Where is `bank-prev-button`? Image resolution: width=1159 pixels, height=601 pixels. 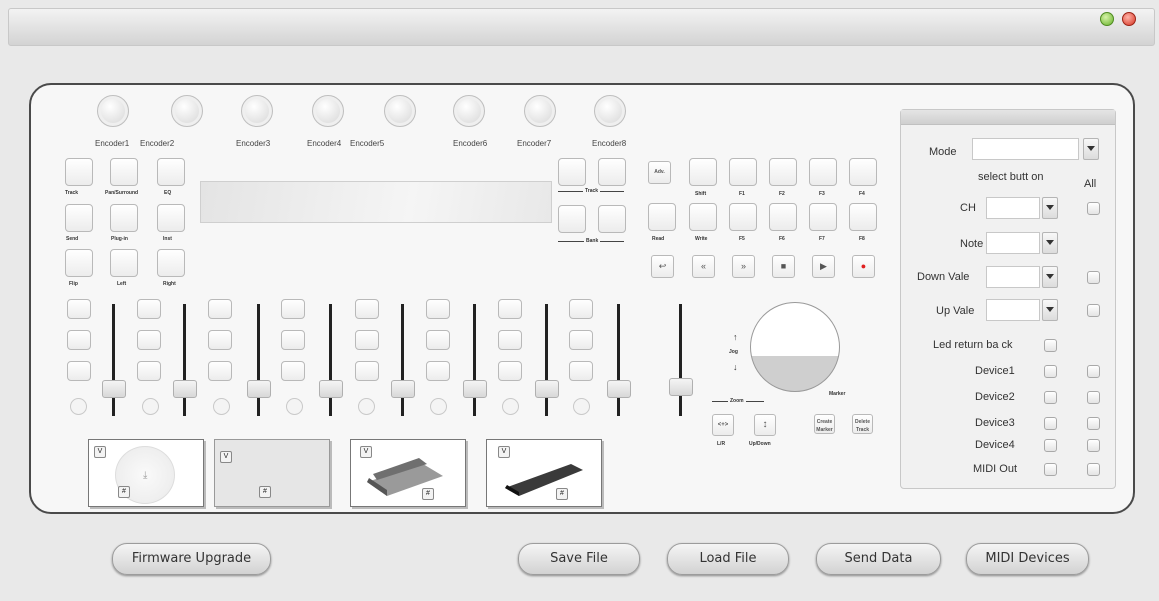
bank-prev-button is located at coordinates (572, 219).